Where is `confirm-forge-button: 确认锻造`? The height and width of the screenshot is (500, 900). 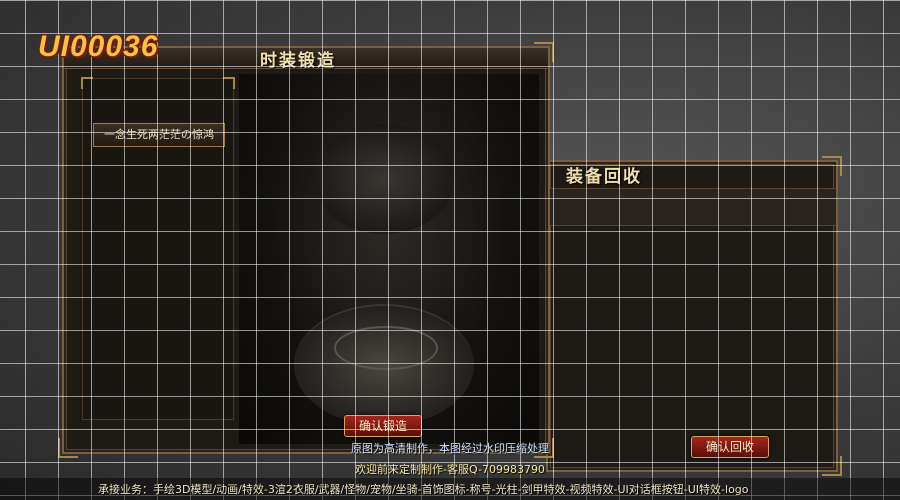
confirm-forge-button: 确认锻造 is located at coordinates (383, 426).